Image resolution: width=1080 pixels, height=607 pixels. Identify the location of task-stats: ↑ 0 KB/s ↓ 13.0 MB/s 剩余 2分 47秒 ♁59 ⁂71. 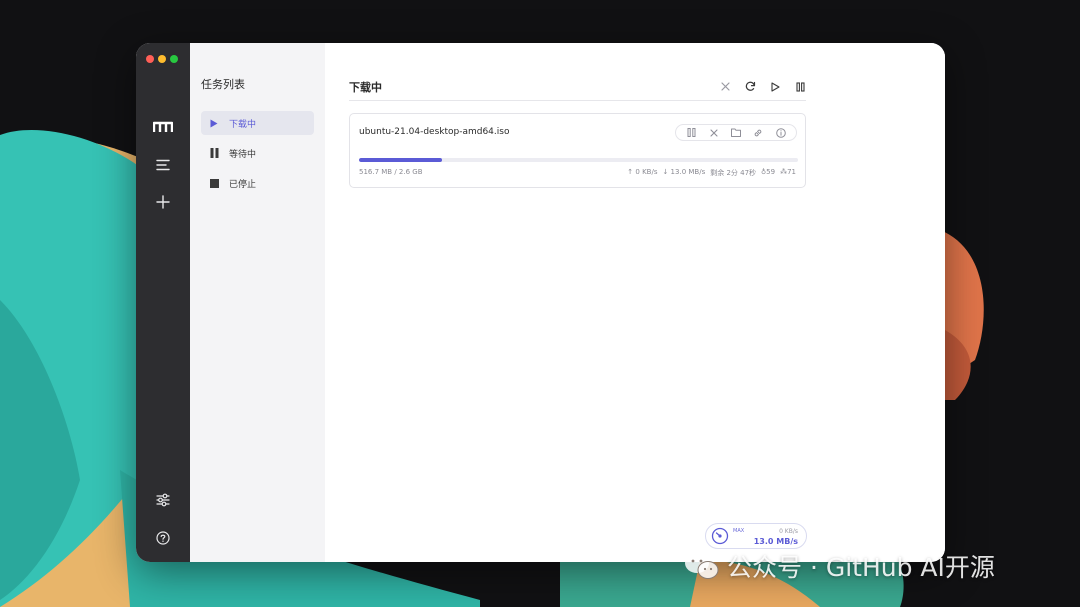
(711, 173).